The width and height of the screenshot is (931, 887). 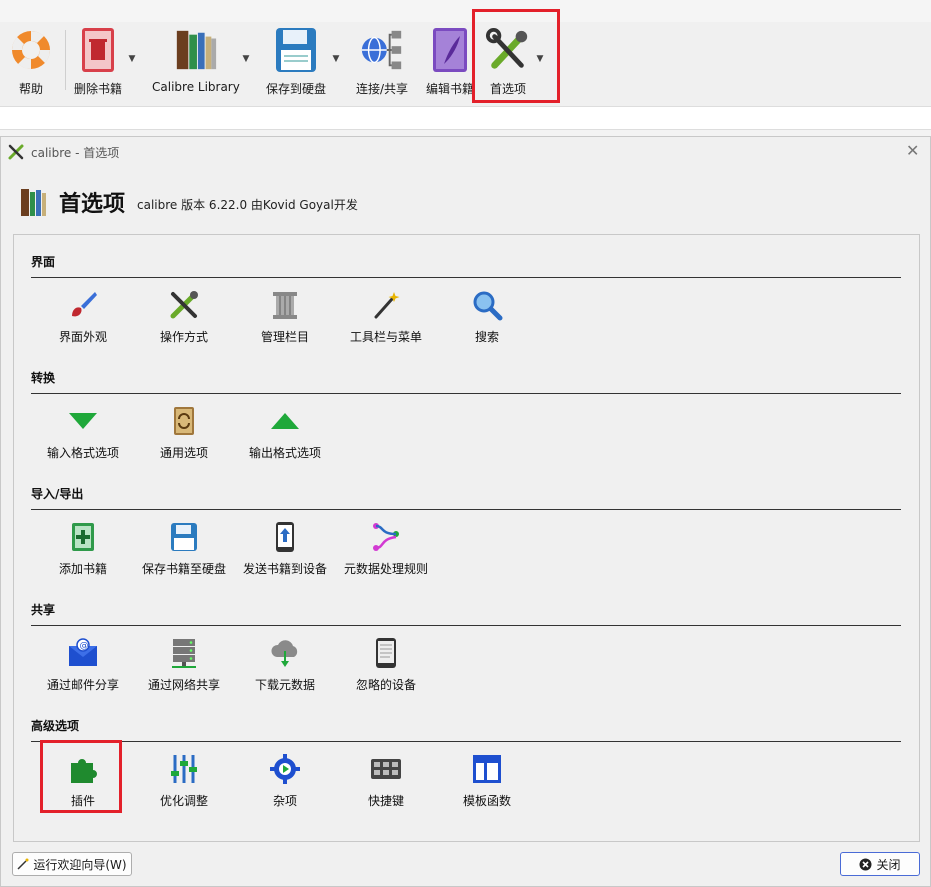 What do you see at coordinates (382, 89) in the screenshot?
I see `toolbar-connect-label: 连接/共享` at bounding box center [382, 89].